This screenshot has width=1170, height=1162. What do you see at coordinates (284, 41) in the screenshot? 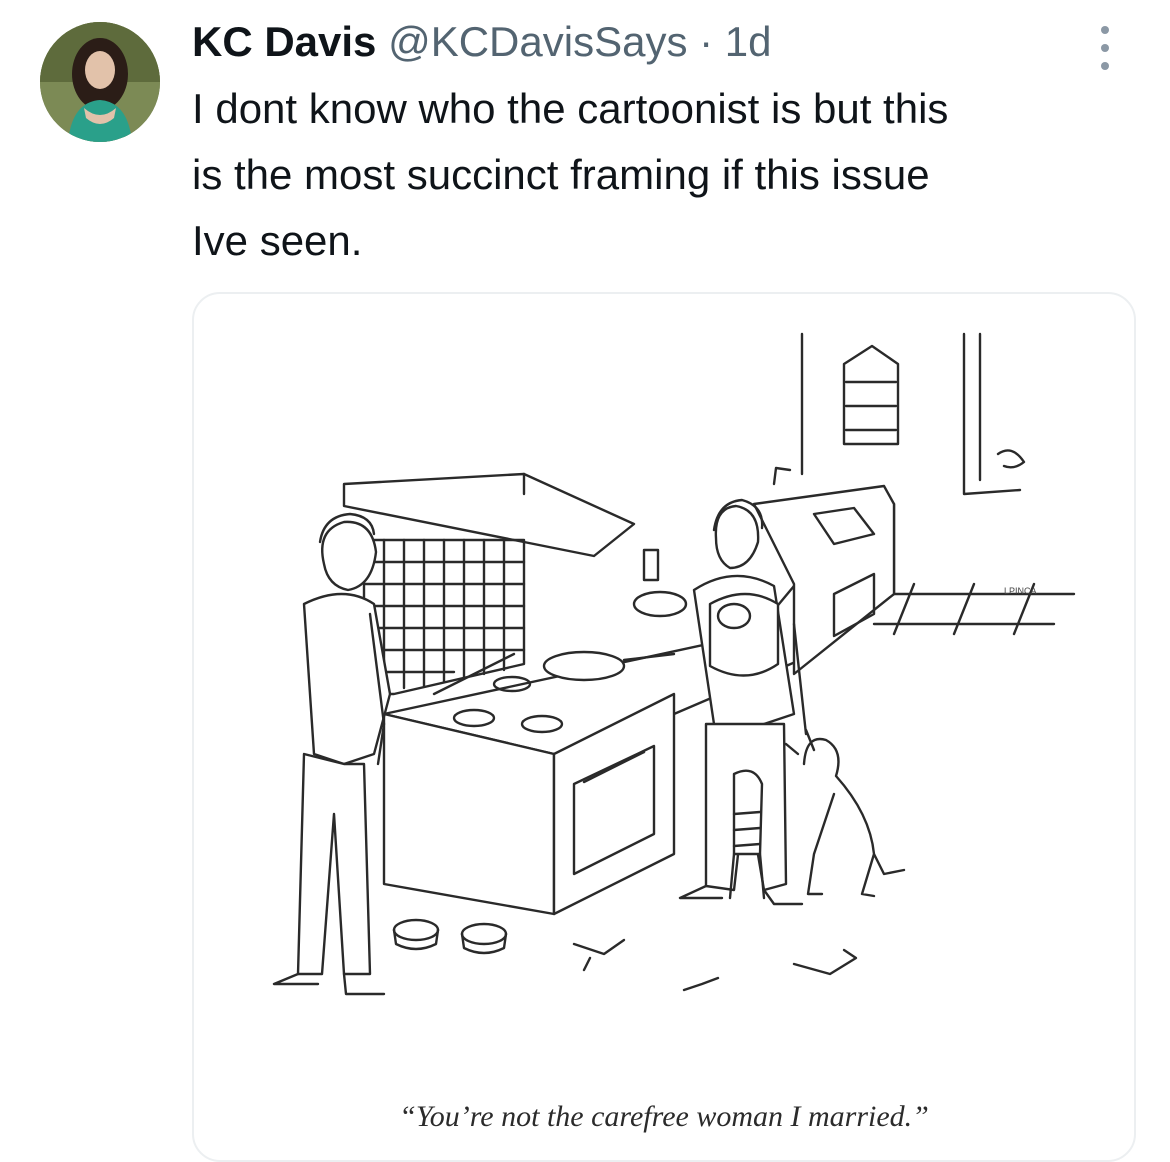
I see `author-name: KC Davis` at bounding box center [284, 41].